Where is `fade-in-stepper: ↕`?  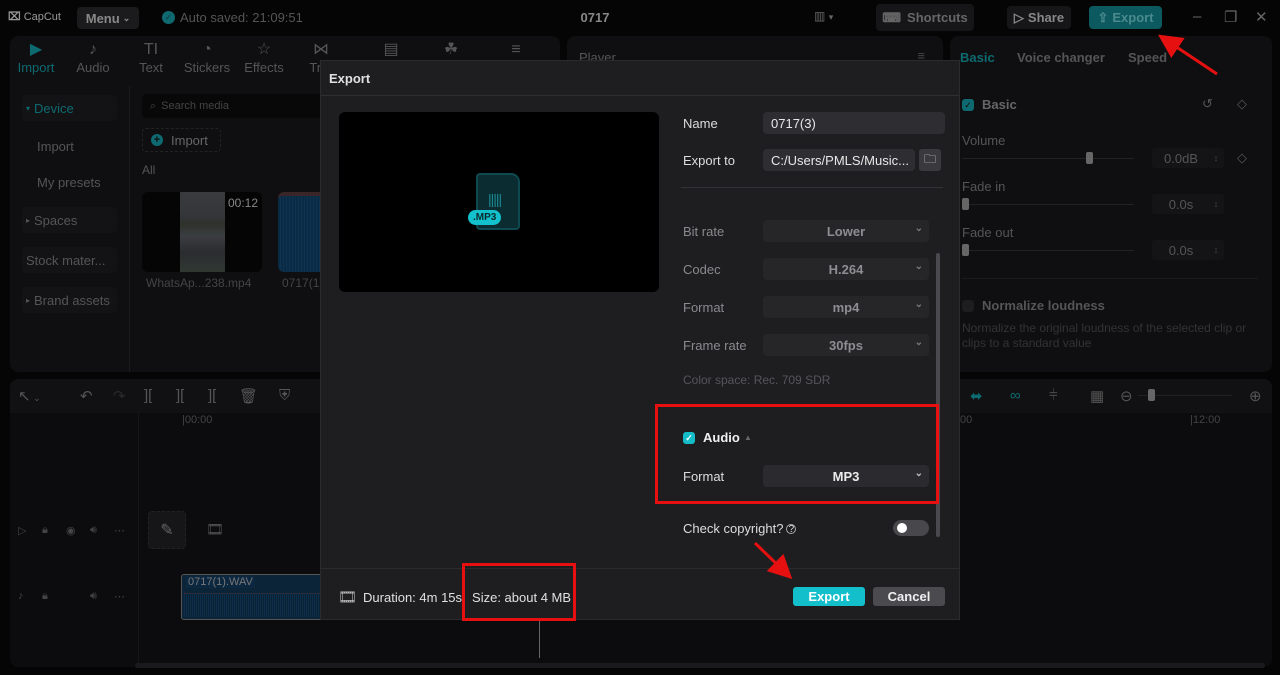 fade-in-stepper: ↕ is located at coordinates (1216, 204).